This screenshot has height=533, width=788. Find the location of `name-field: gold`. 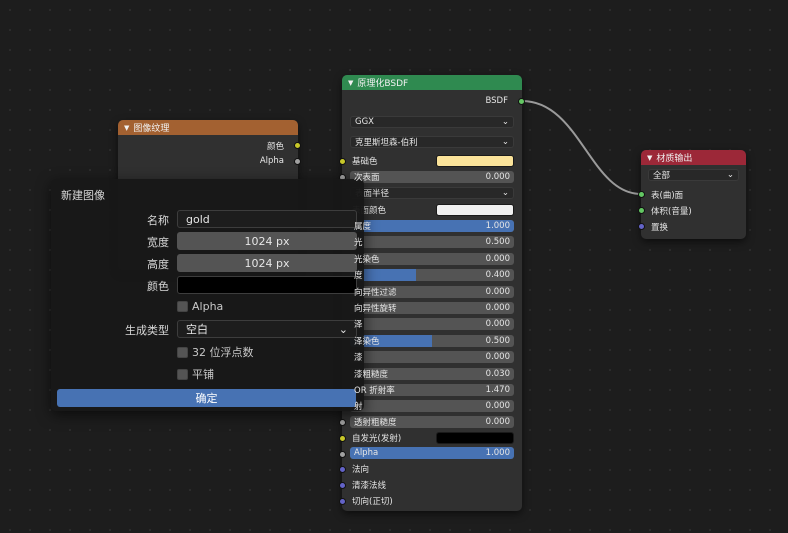

name-field: gold is located at coordinates (267, 219).